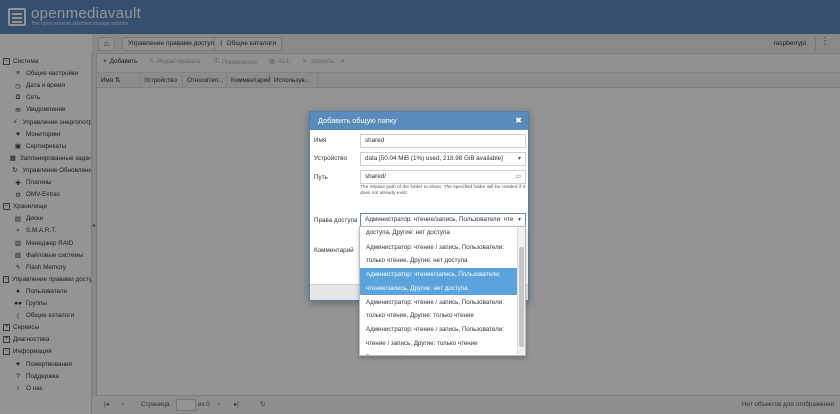 The image size is (840, 414). Describe the element at coordinates (408, 232) in the screenshot. I see `option-text: доступа, Другие: нет доступа` at that location.